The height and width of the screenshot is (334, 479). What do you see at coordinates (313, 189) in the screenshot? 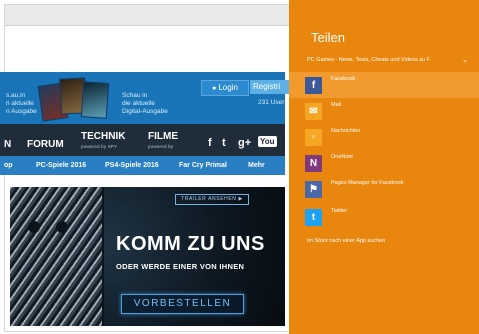
I see `pages-manager-icon: ⚑` at bounding box center [313, 189].